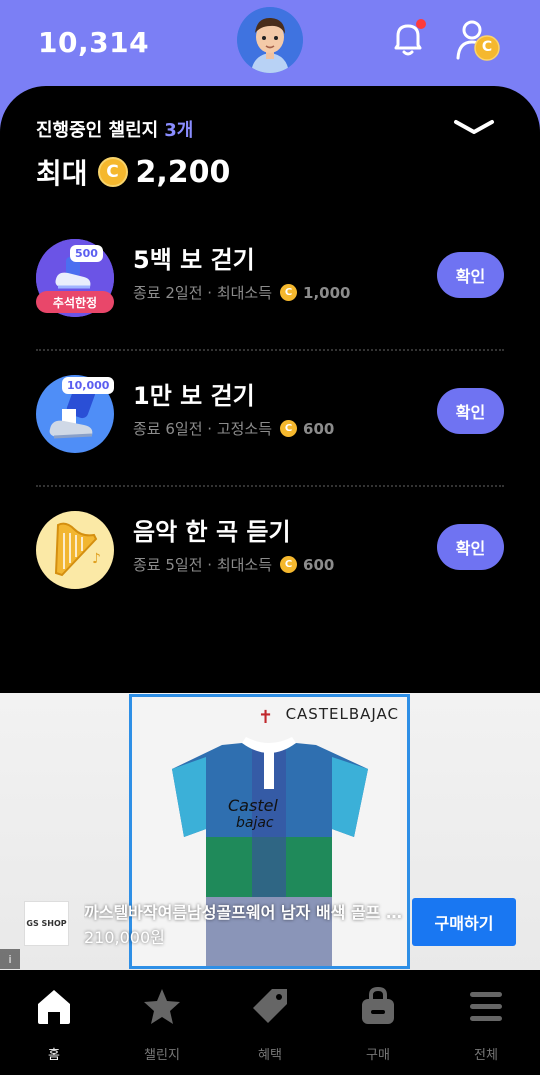 The height and width of the screenshot is (1075, 540). I want to click on challenge-meta: 종료 2일전 · 최대소득 C 1,000, so click(241, 292).